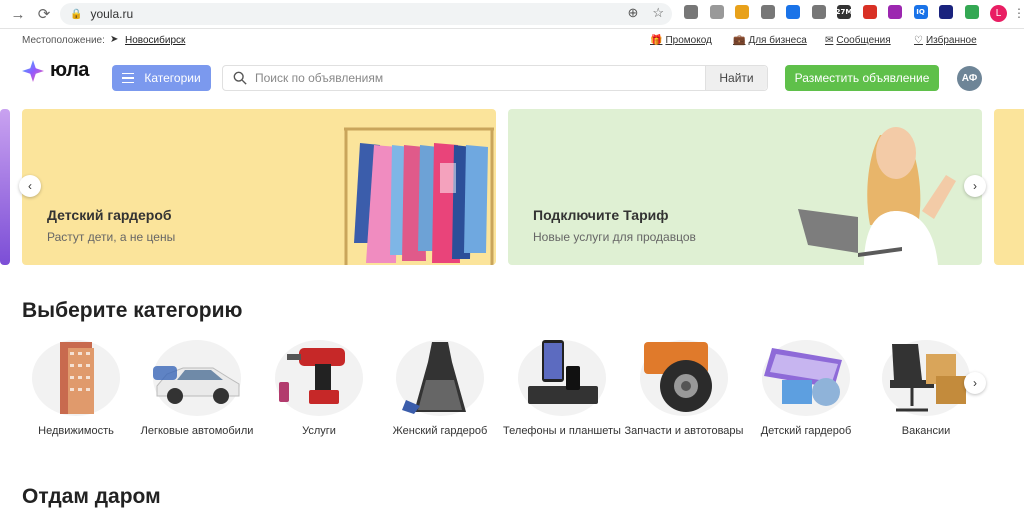  What do you see at coordinates (128, 78) in the screenshot?
I see `menu-icon` at bounding box center [128, 78].